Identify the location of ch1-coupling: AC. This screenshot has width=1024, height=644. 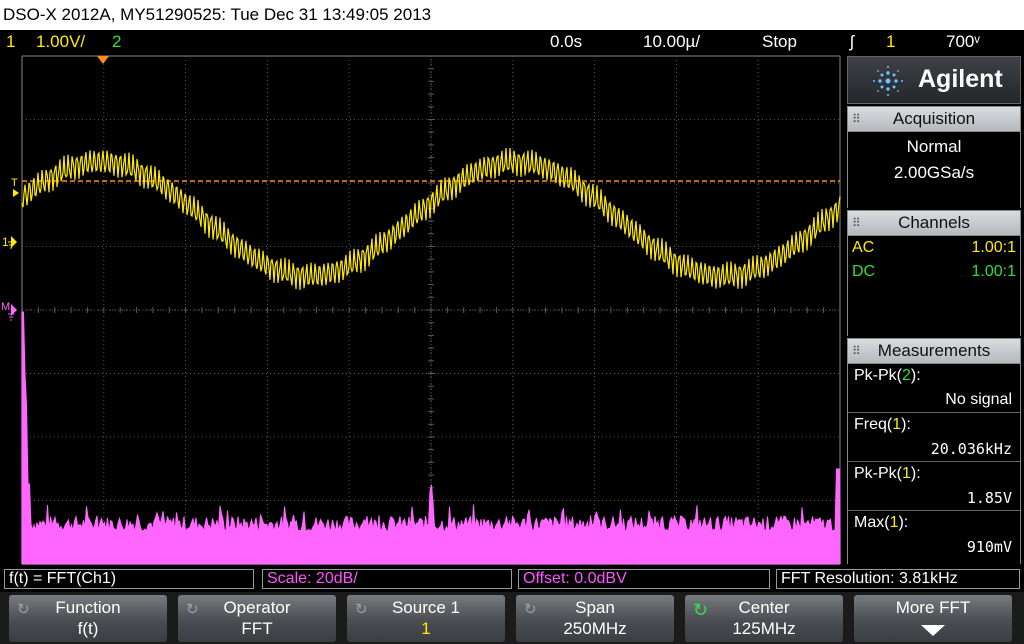
(863, 247).